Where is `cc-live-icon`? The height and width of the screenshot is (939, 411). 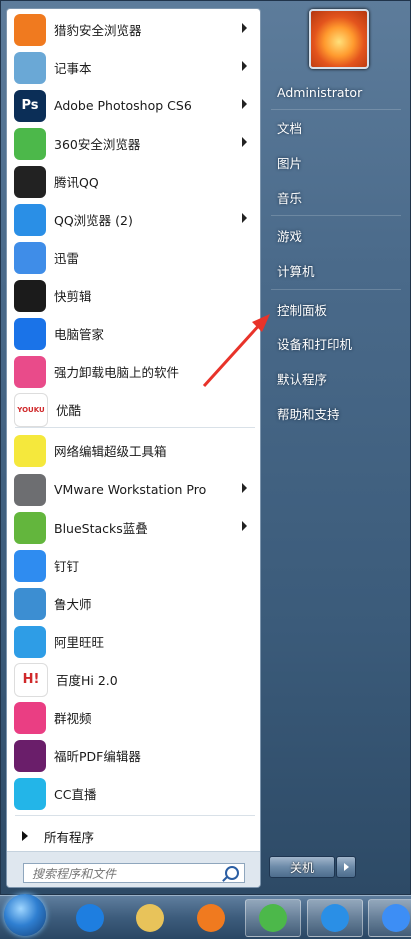
cc-live-icon is located at coordinates (30, 793).